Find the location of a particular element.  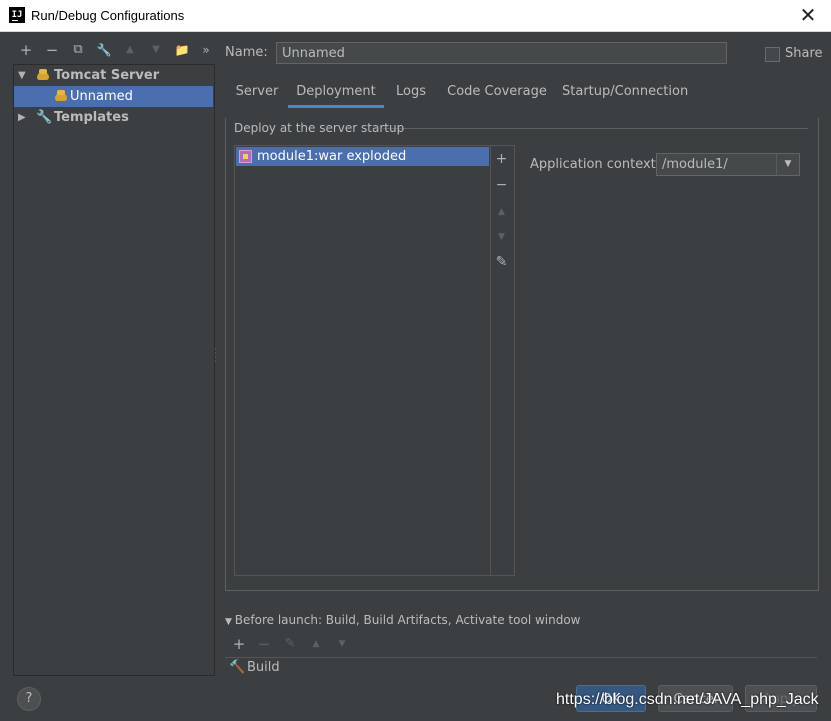

tree-item-tomcat-server: ▼ Tomcat Server is located at coordinates (113, 75).